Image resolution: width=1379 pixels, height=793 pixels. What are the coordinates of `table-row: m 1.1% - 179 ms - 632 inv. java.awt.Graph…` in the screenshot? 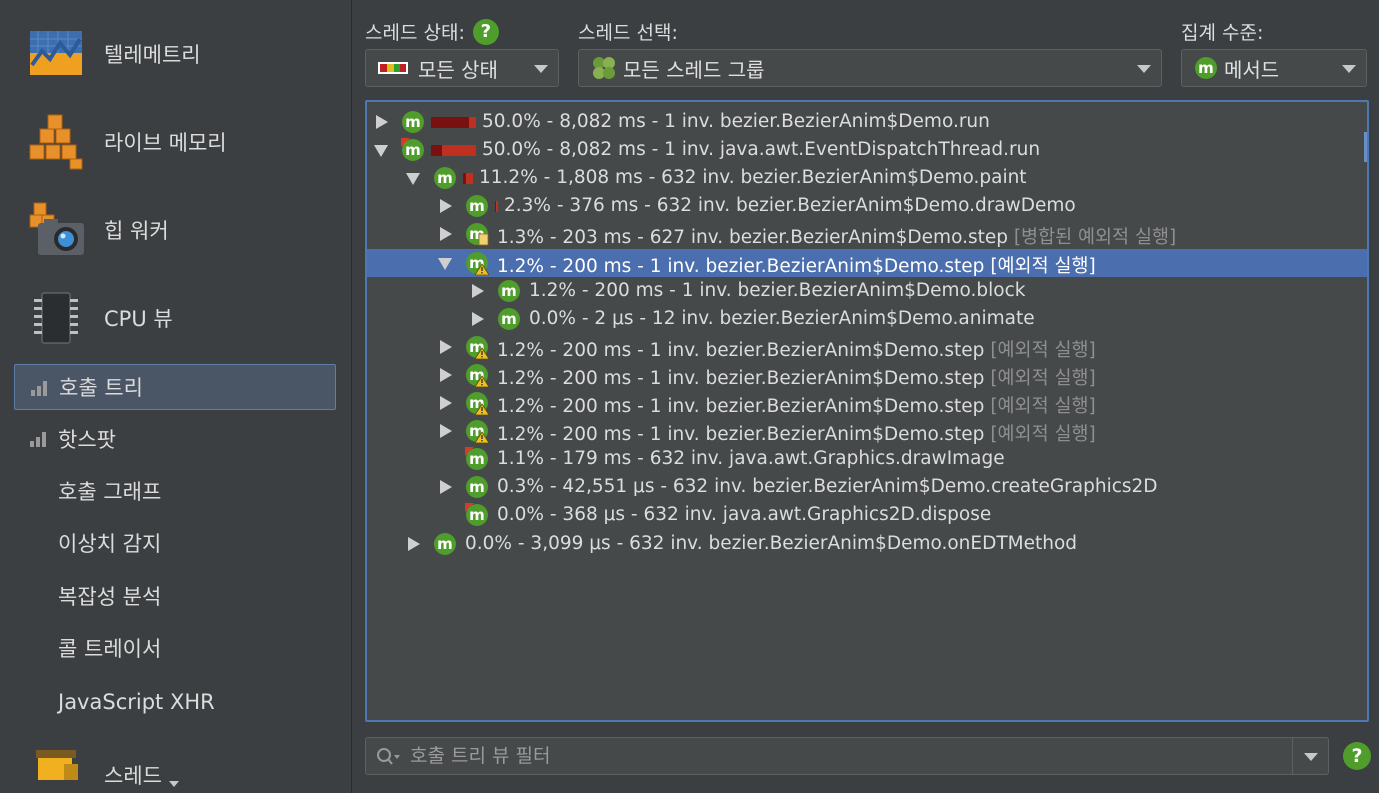 It's located at (867, 459).